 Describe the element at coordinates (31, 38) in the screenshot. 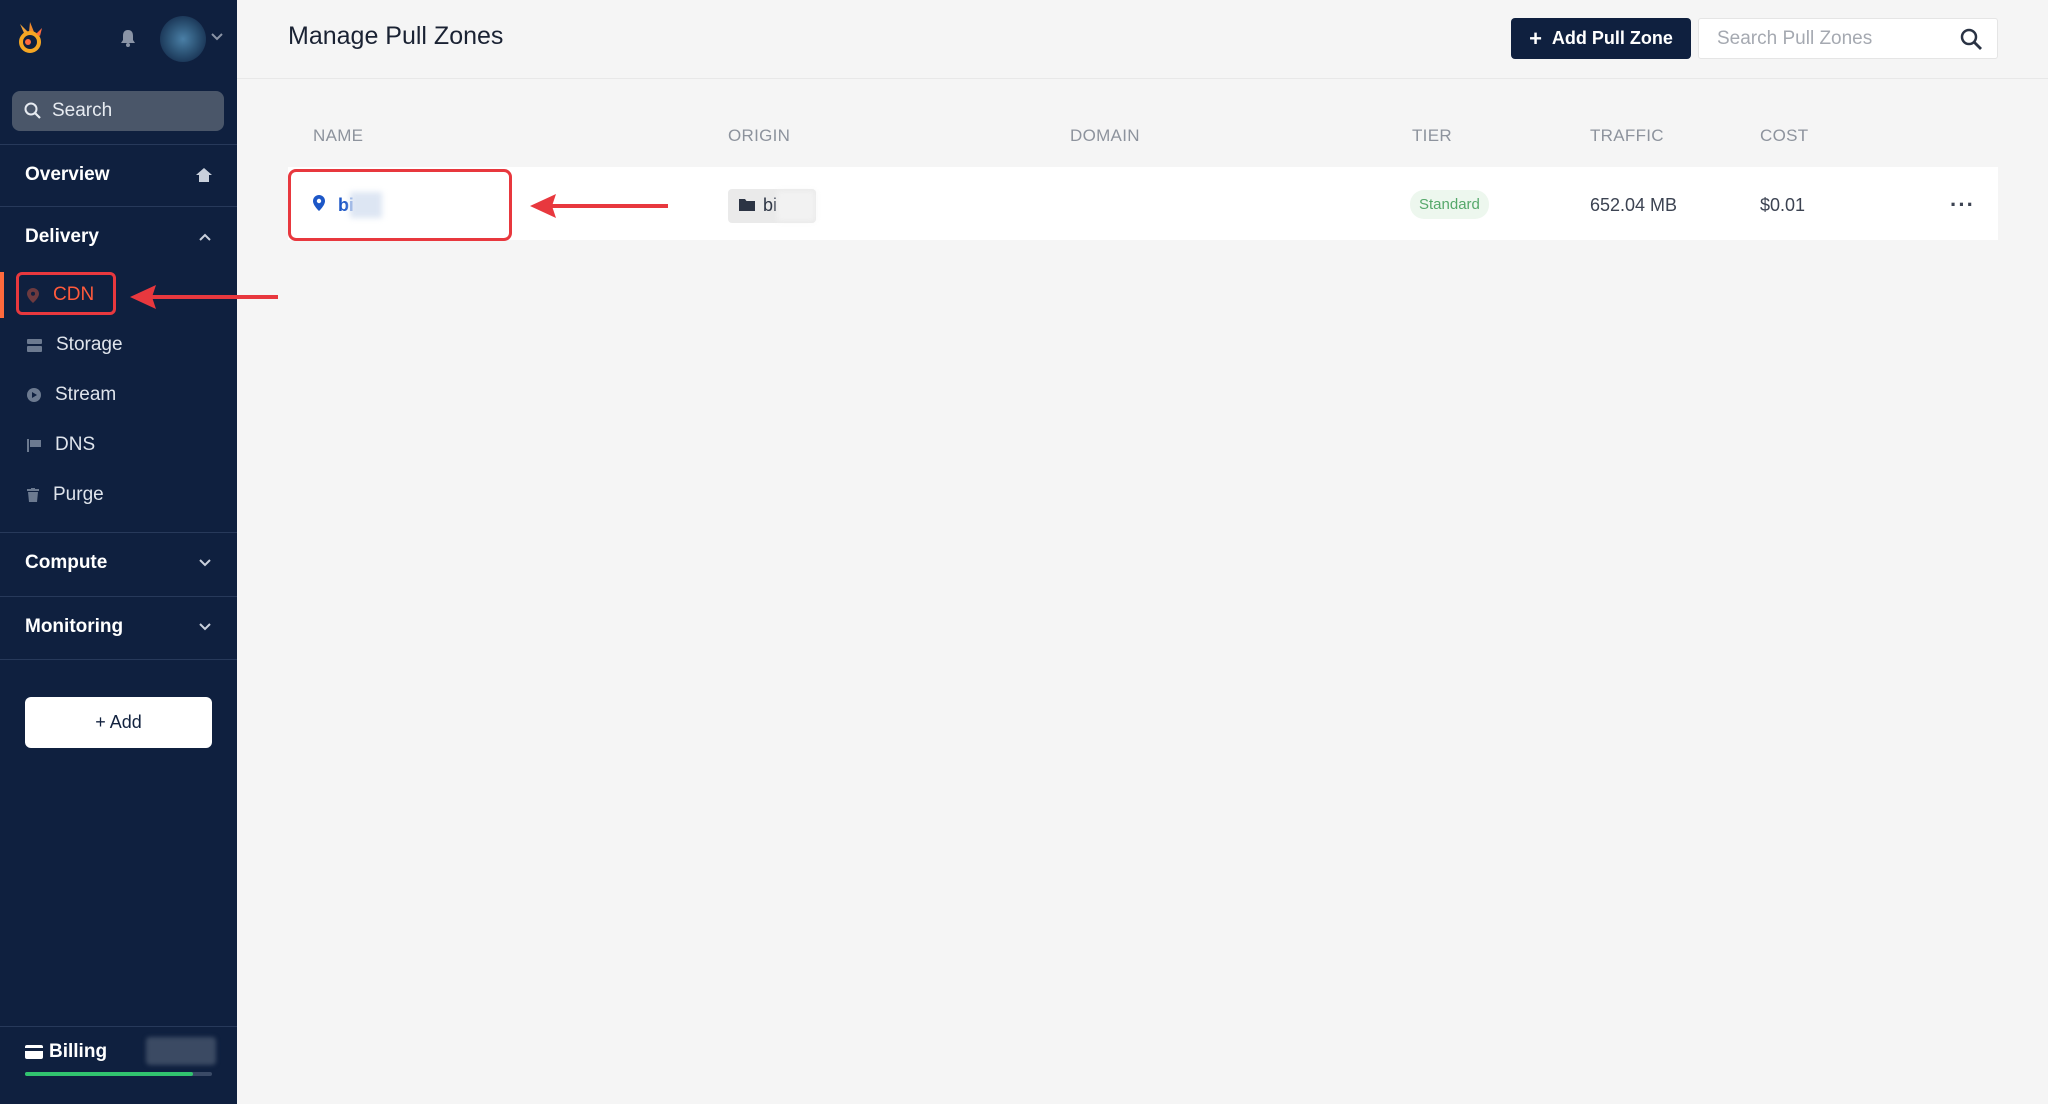

I see `bunny-logo-icon` at that location.